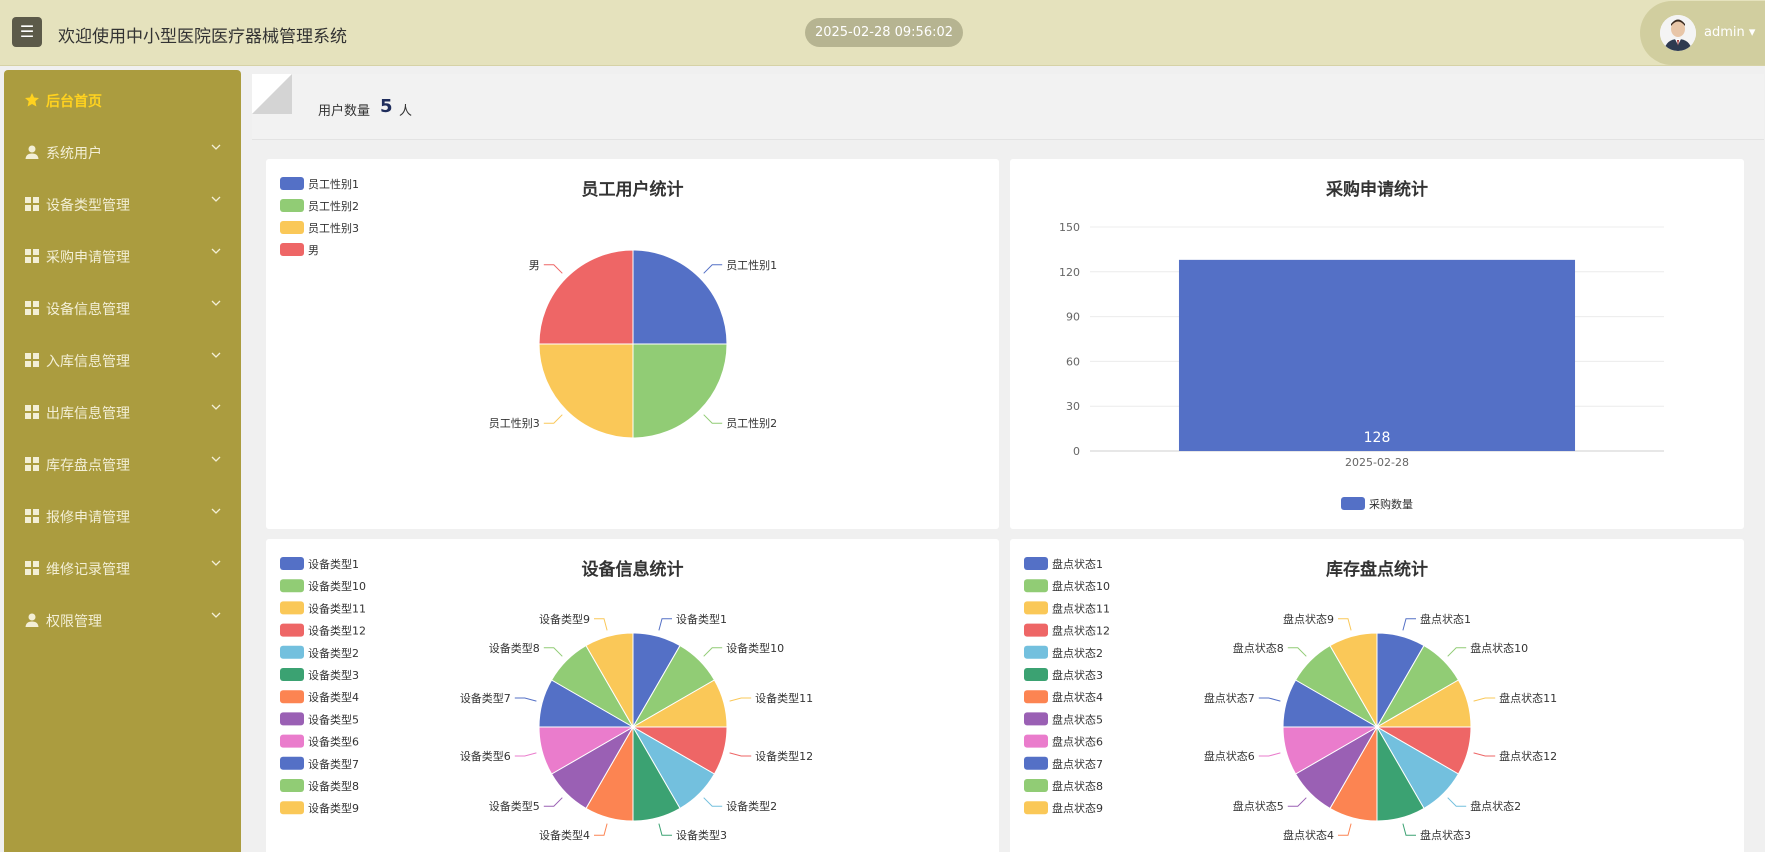 The width and height of the screenshot is (1765, 852). Describe the element at coordinates (27, 32) in the screenshot. I see `menu-toggle-button: ☰` at that location.